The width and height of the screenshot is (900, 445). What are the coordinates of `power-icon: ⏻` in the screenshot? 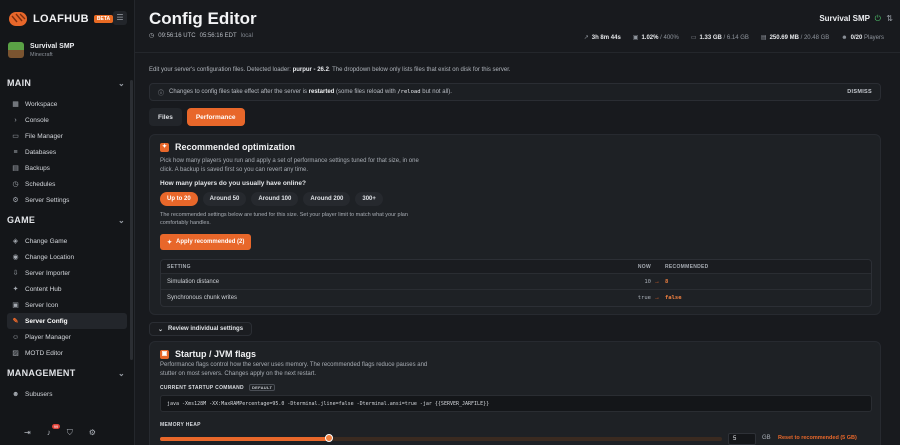 It's located at (878, 19).